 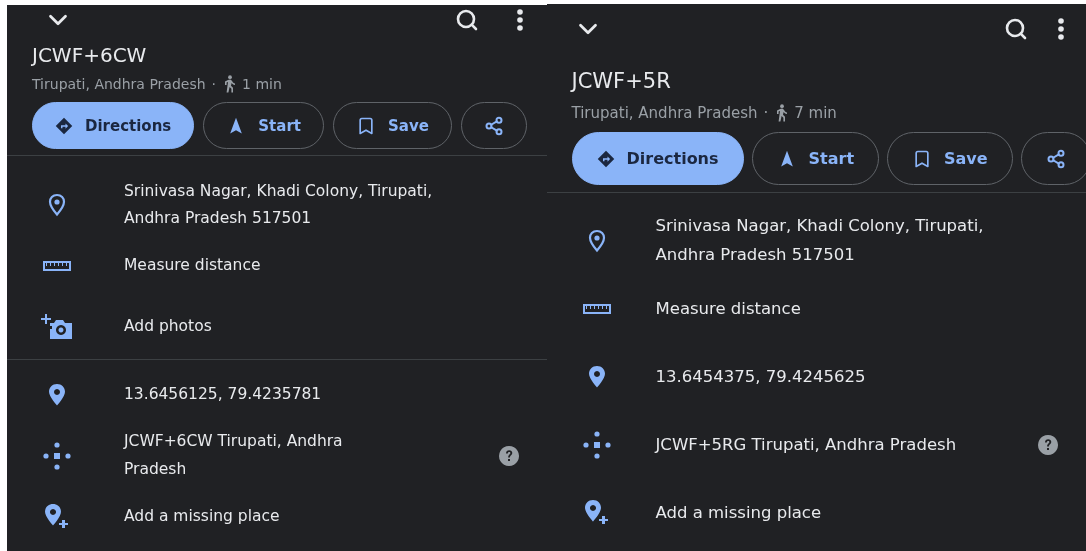 I want to click on detail-text: 13.6456125, 79.4235781, so click(x=294, y=394).